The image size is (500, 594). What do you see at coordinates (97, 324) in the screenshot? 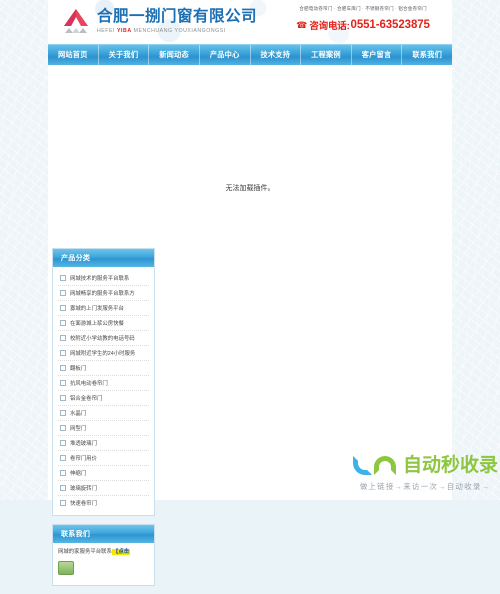
I see `list-item-label: 在面游城上浆公房快餐` at bounding box center [97, 324].